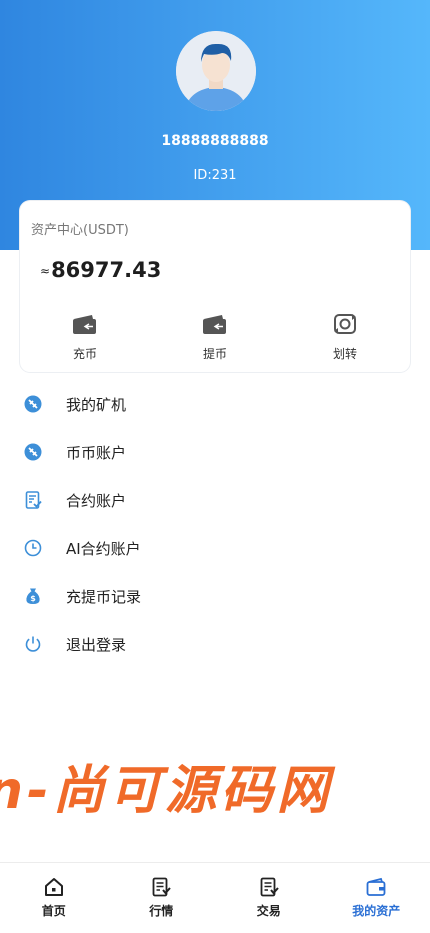 The width and height of the screenshot is (430, 933). I want to click on menu-item-contract-account: 合约账户, so click(215, 500).